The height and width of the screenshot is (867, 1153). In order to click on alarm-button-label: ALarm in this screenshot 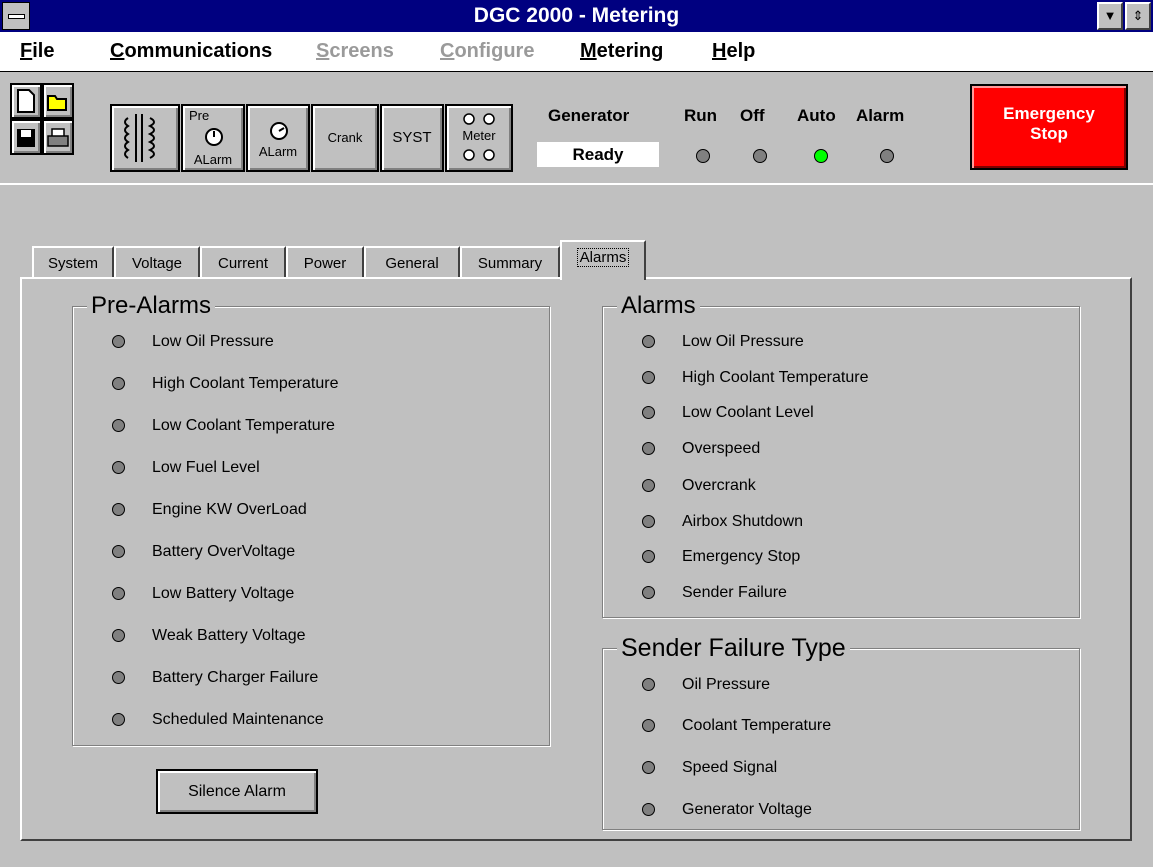, I will do `click(278, 151)`.